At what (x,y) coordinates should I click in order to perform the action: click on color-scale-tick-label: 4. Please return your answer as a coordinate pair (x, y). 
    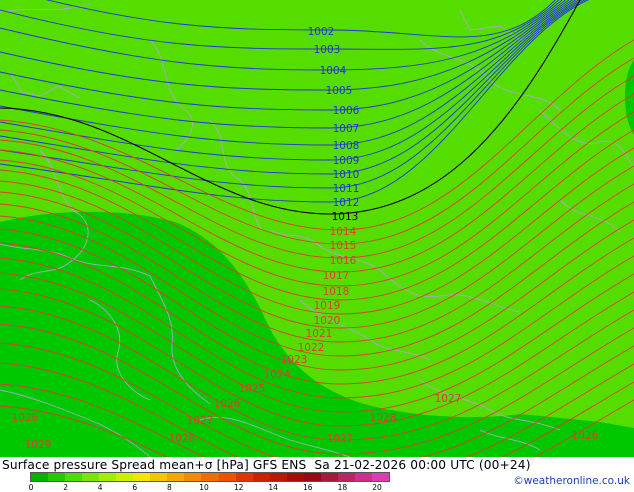
    Looking at the image, I should click on (100, 487).